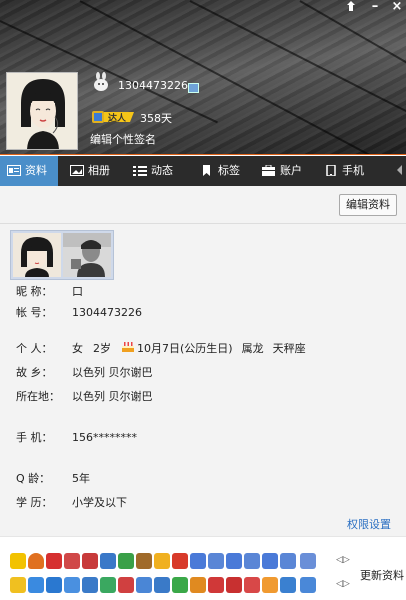 Image resolution: width=406 pixels, height=600 pixels. I want to click on tab-feed: 动态, so click(153, 171).